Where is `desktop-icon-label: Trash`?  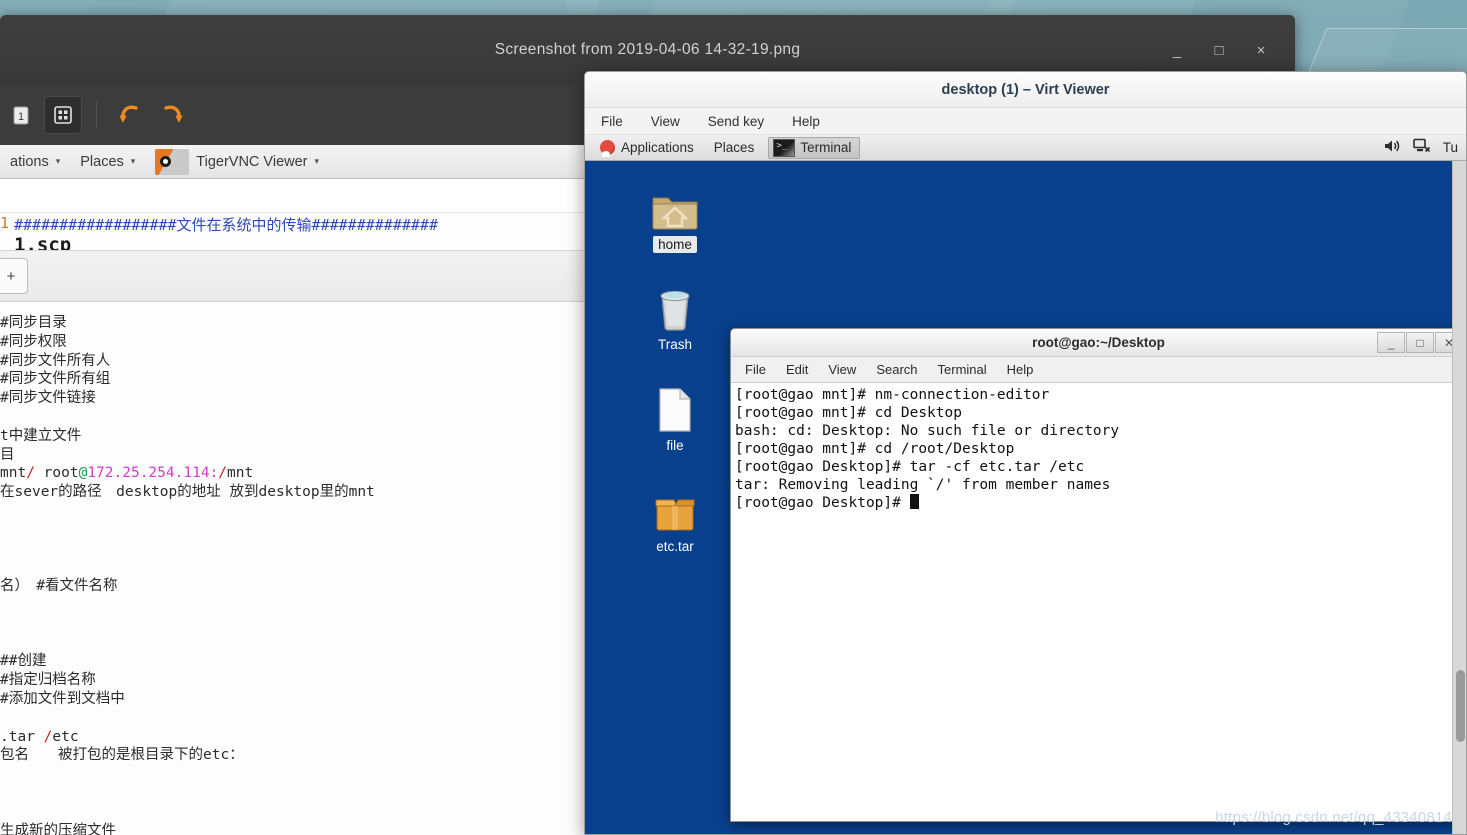 desktop-icon-label: Trash is located at coordinates (674, 344).